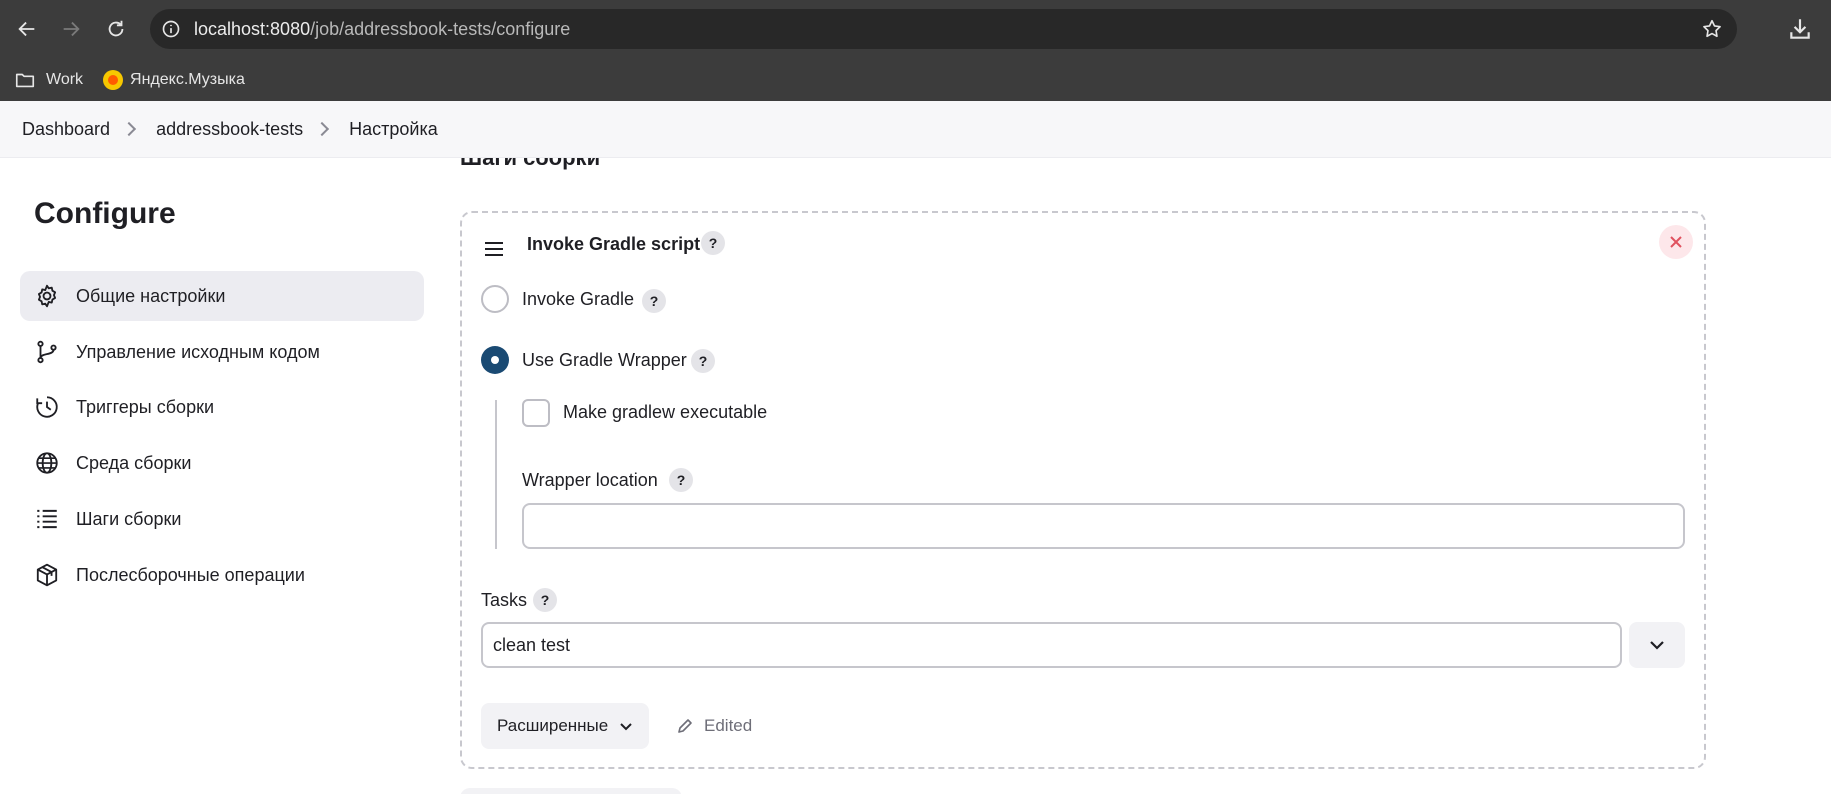 This screenshot has height=794, width=1831. What do you see at coordinates (590, 480) in the screenshot?
I see `wrapper-location-label: Wrapper location` at bounding box center [590, 480].